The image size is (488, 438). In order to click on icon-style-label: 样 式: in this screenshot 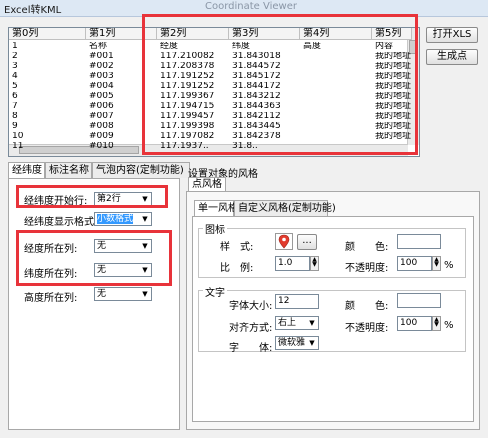, I will do `click(237, 247)`.